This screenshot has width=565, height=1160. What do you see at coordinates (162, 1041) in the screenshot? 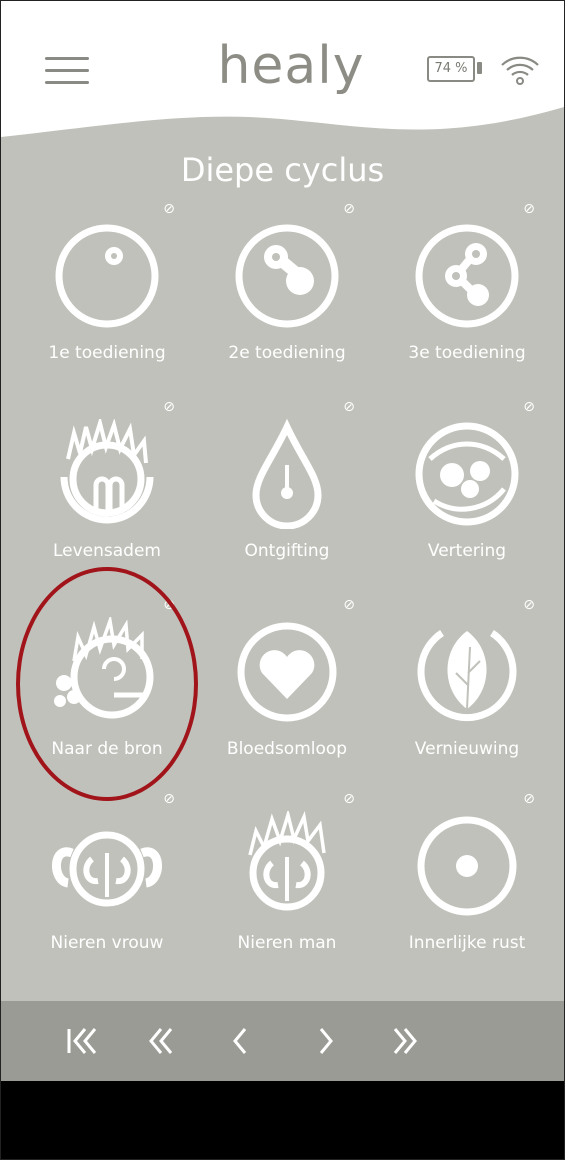
I see `fast-back-icon` at bounding box center [162, 1041].